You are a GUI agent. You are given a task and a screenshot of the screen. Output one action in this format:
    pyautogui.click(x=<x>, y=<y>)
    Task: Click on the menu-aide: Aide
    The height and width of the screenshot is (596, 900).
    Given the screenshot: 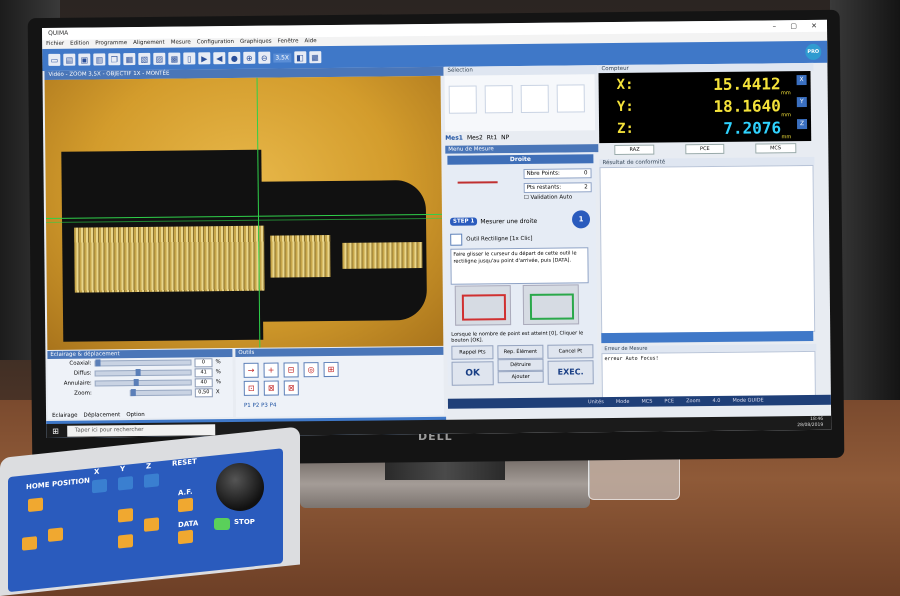 What is the action you would take?
    pyautogui.click(x=310, y=41)
    